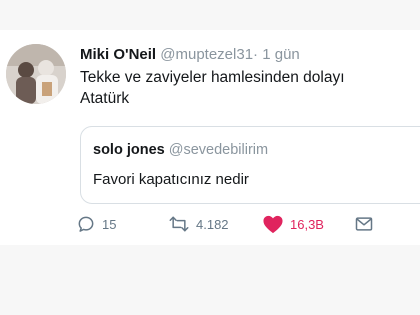  I want to click on share-button, so click(364, 224).